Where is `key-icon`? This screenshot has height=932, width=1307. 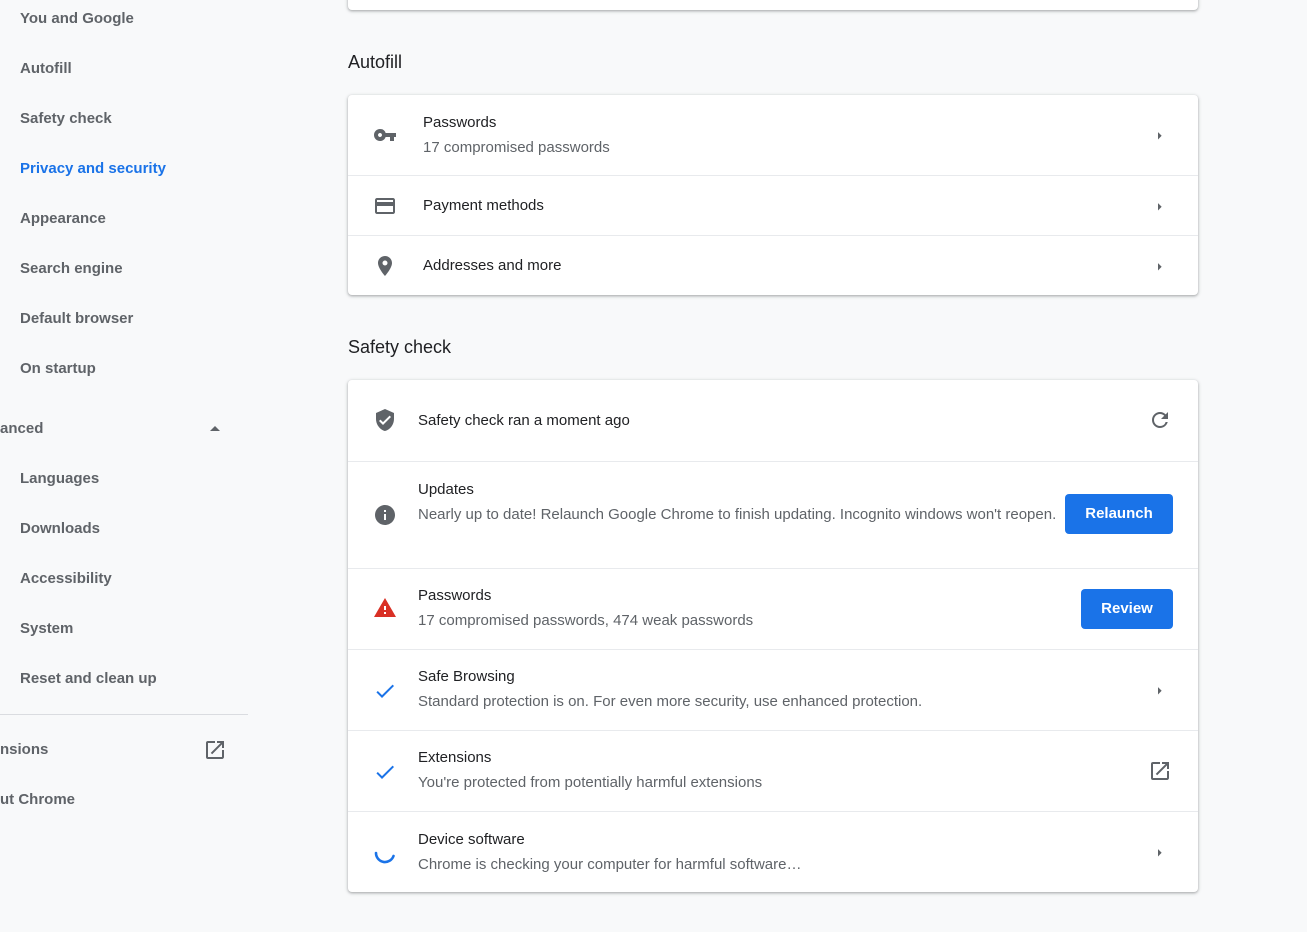
key-icon is located at coordinates (385, 135).